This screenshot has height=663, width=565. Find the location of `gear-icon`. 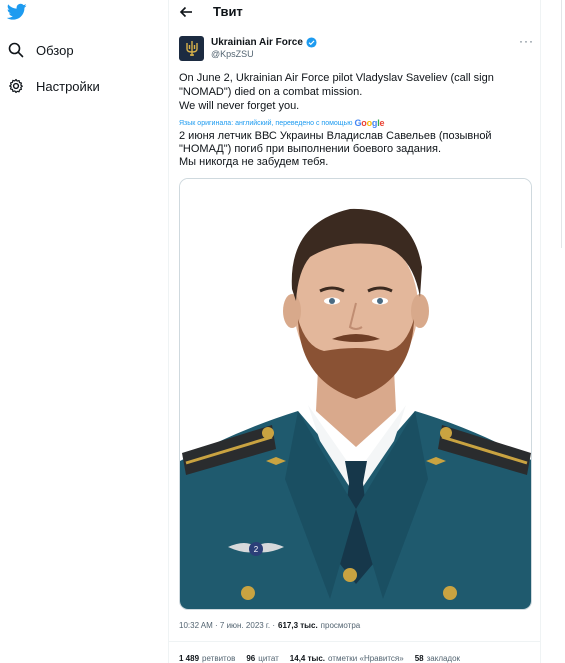

gear-icon is located at coordinates (16, 86).